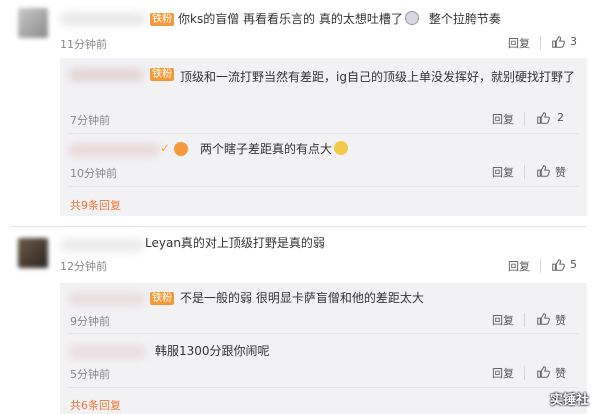 The width and height of the screenshot is (597, 414). What do you see at coordinates (165, 148) in the screenshot?
I see `verified-icon: ✓` at bounding box center [165, 148].